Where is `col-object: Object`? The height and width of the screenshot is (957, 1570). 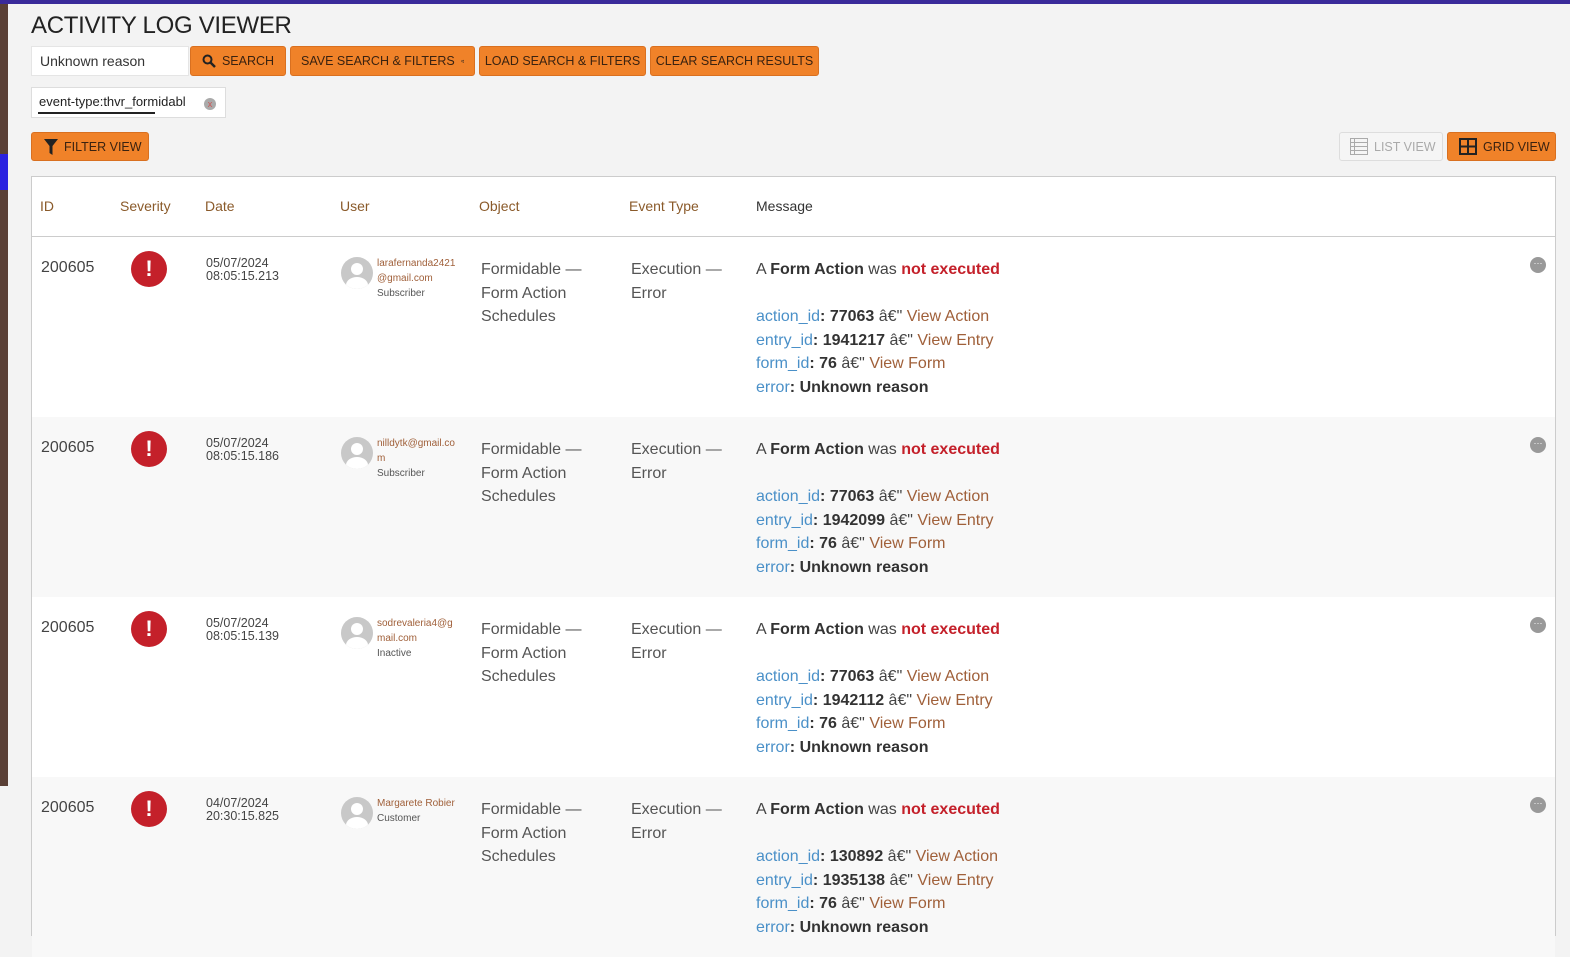 col-object: Object is located at coordinates (499, 206).